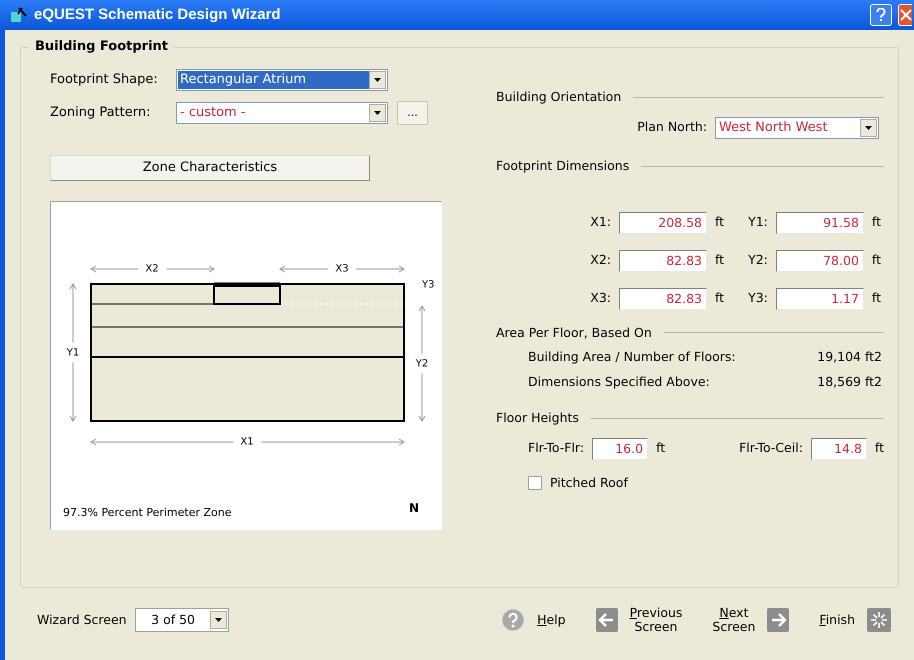 Image resolution: width=914 pixels, height=660 pixels. What do you see at coordinates (101, 47) in the screenshot?
I see `group-title: Building Footprint` at bounding box center [101, 47].